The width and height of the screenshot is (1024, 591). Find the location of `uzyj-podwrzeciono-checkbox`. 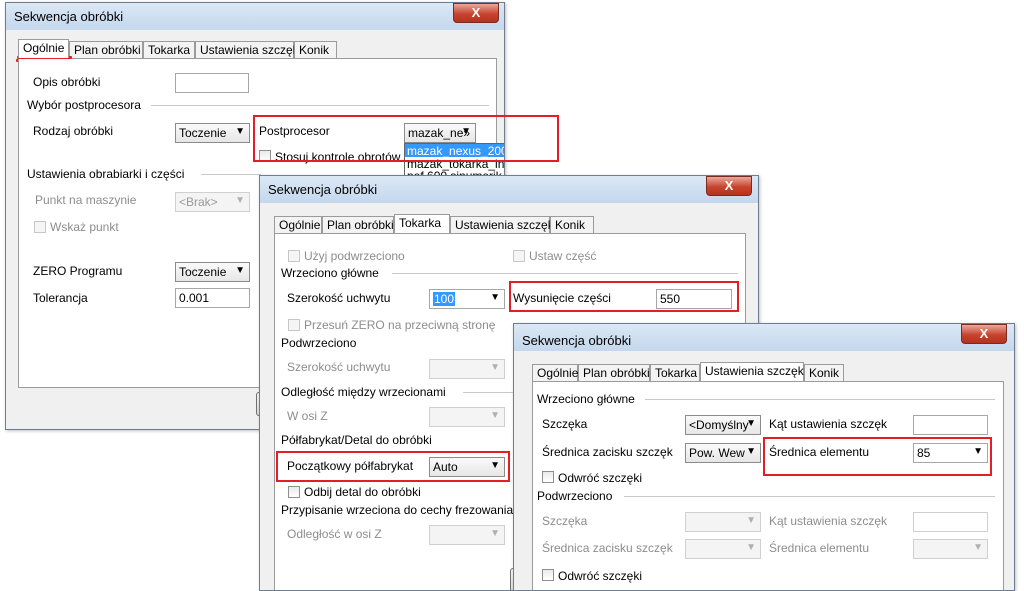

uzyj-podwrzeciono-checkbox is located at coordinates (294, 256).